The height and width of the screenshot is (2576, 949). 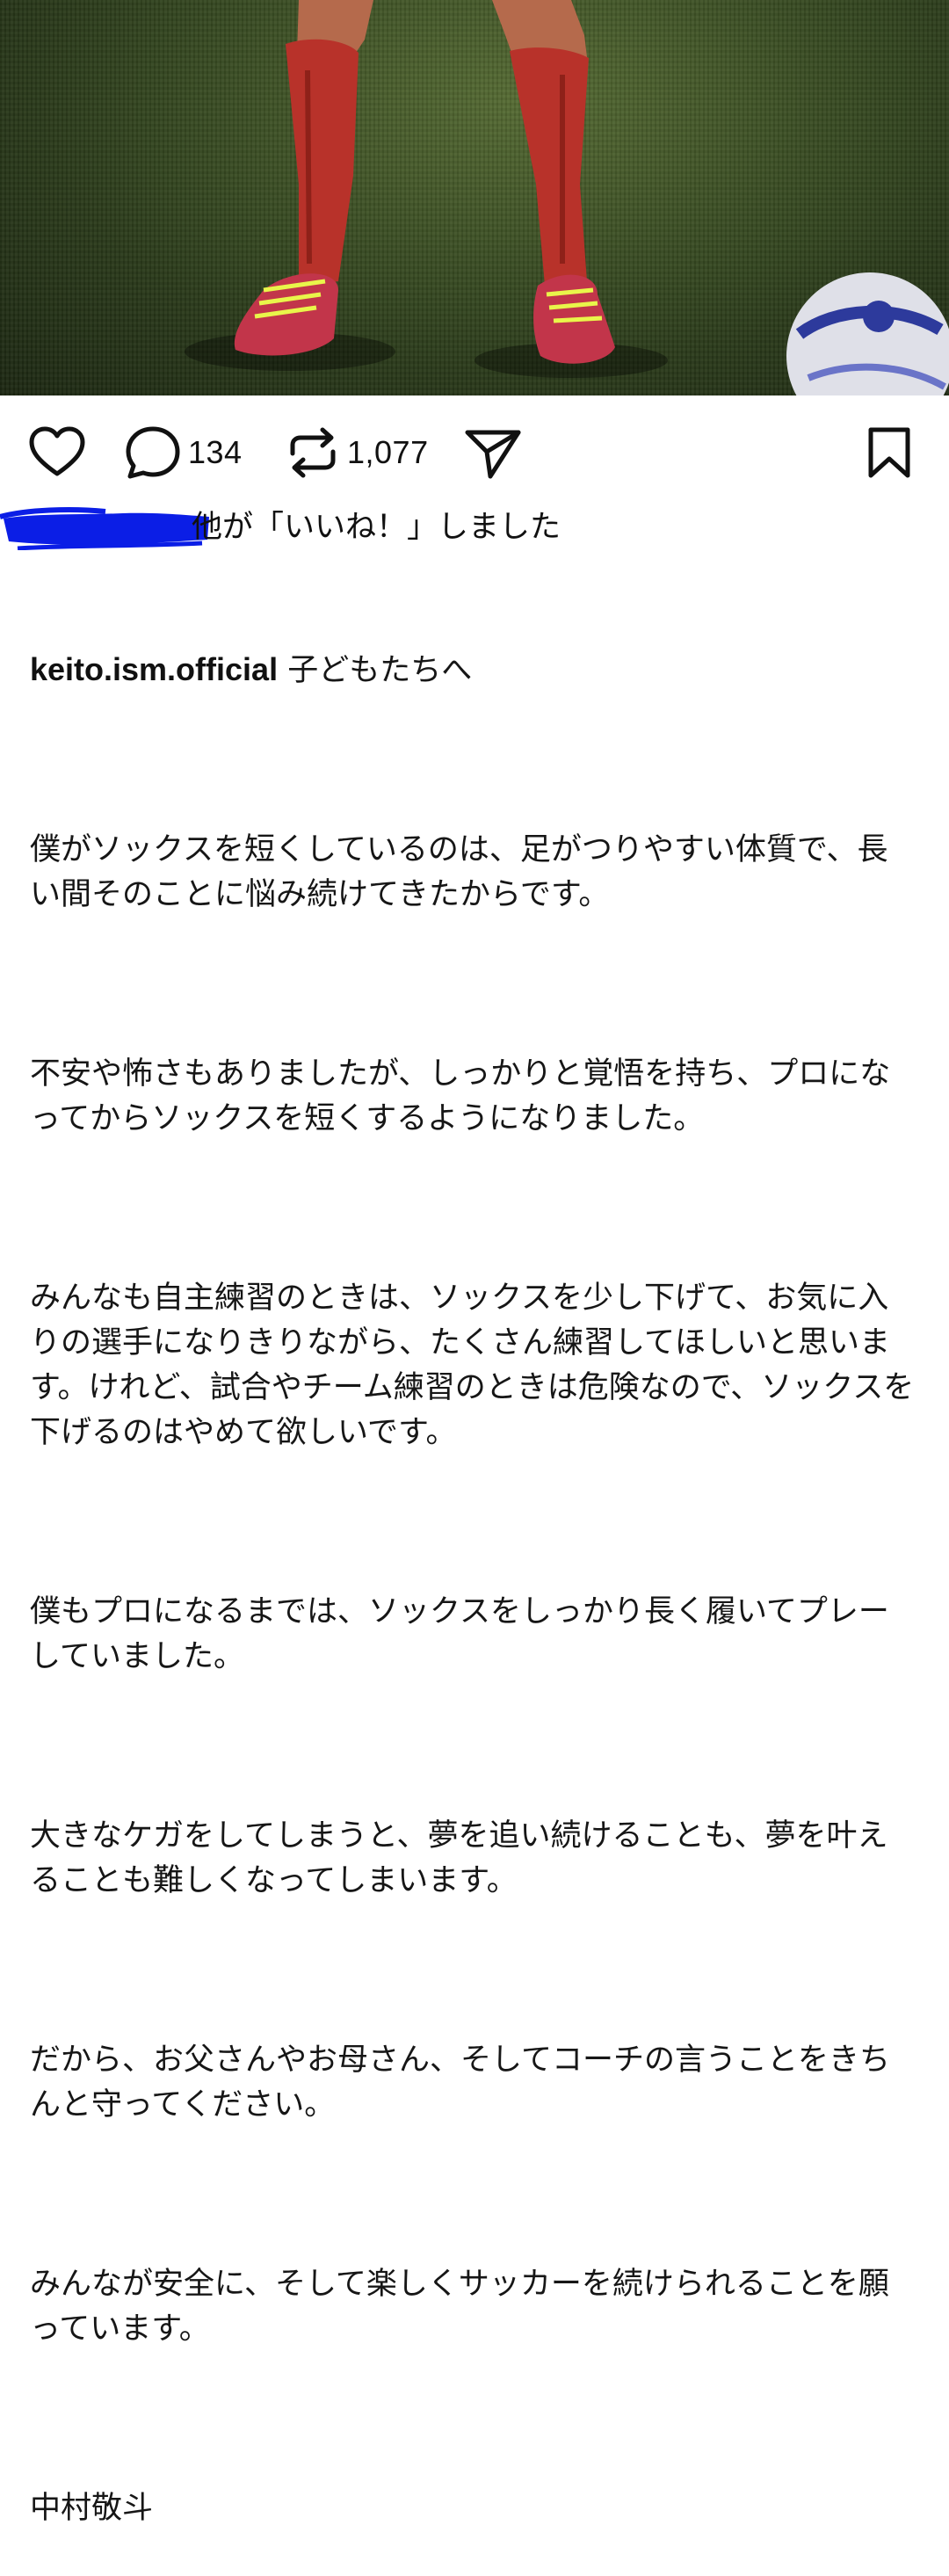 I want to click on repost-button: 1,077, so click(x=357, y=452).